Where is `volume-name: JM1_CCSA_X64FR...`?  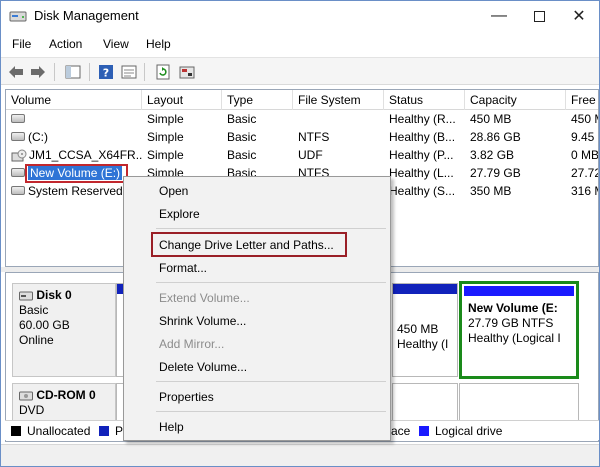 volume-name: JM1_CCSA_X64FR... is located at coordinates (85, 155).